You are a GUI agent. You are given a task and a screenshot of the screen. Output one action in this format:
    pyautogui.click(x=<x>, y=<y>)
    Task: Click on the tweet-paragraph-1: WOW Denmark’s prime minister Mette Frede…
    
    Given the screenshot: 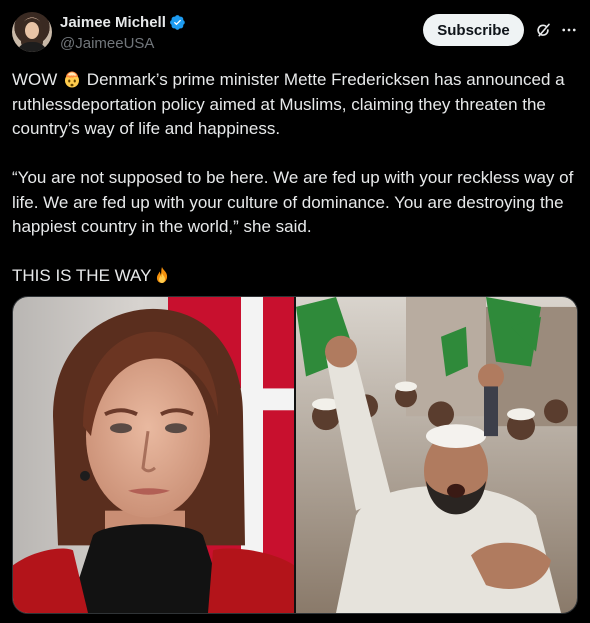 What is the action you would take?
    pyautogui.click(x=295, y=105)
    